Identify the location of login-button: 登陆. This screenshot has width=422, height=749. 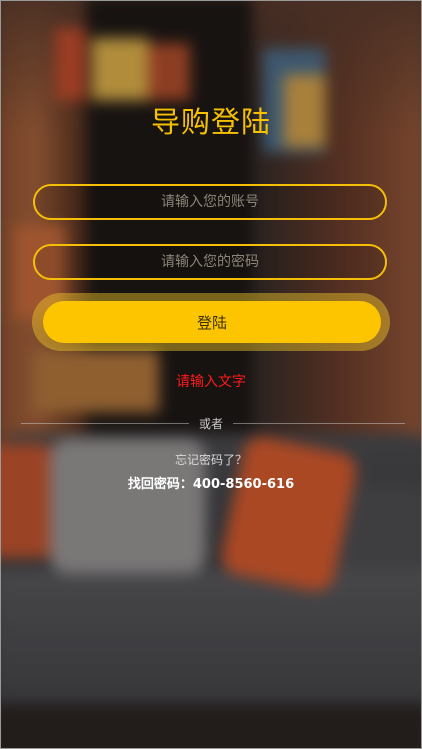
(212, 322).